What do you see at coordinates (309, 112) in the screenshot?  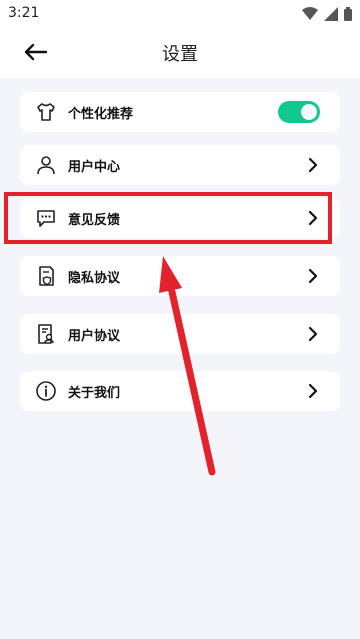 I see `toggle-knob` at bounding box center [309, 112].